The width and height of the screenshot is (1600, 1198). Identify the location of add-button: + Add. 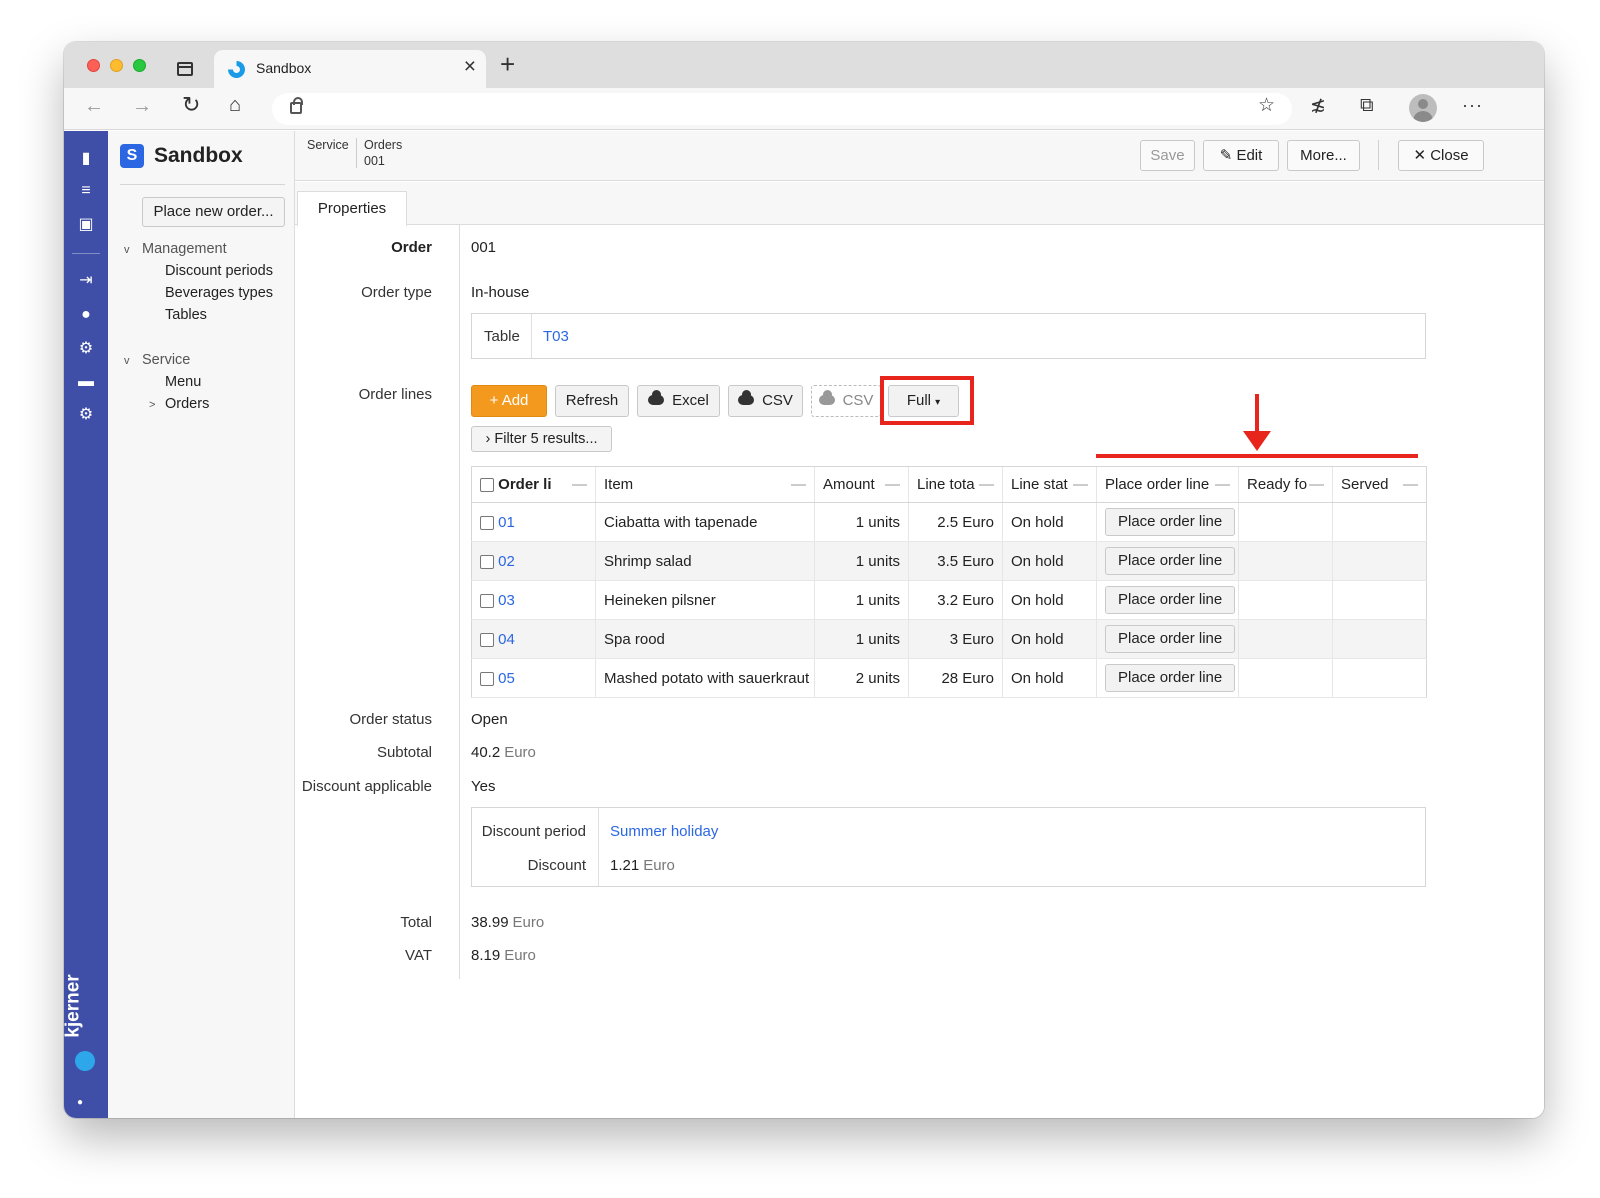
(509, 401).